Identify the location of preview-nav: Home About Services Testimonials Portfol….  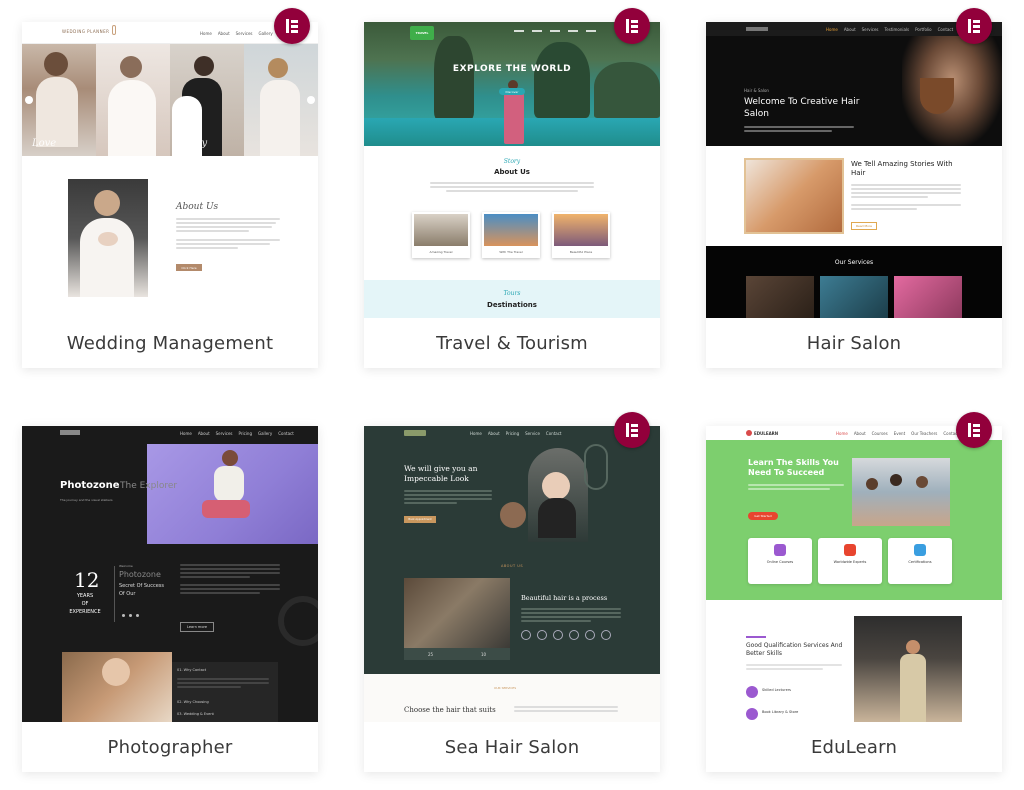
(890, 29).